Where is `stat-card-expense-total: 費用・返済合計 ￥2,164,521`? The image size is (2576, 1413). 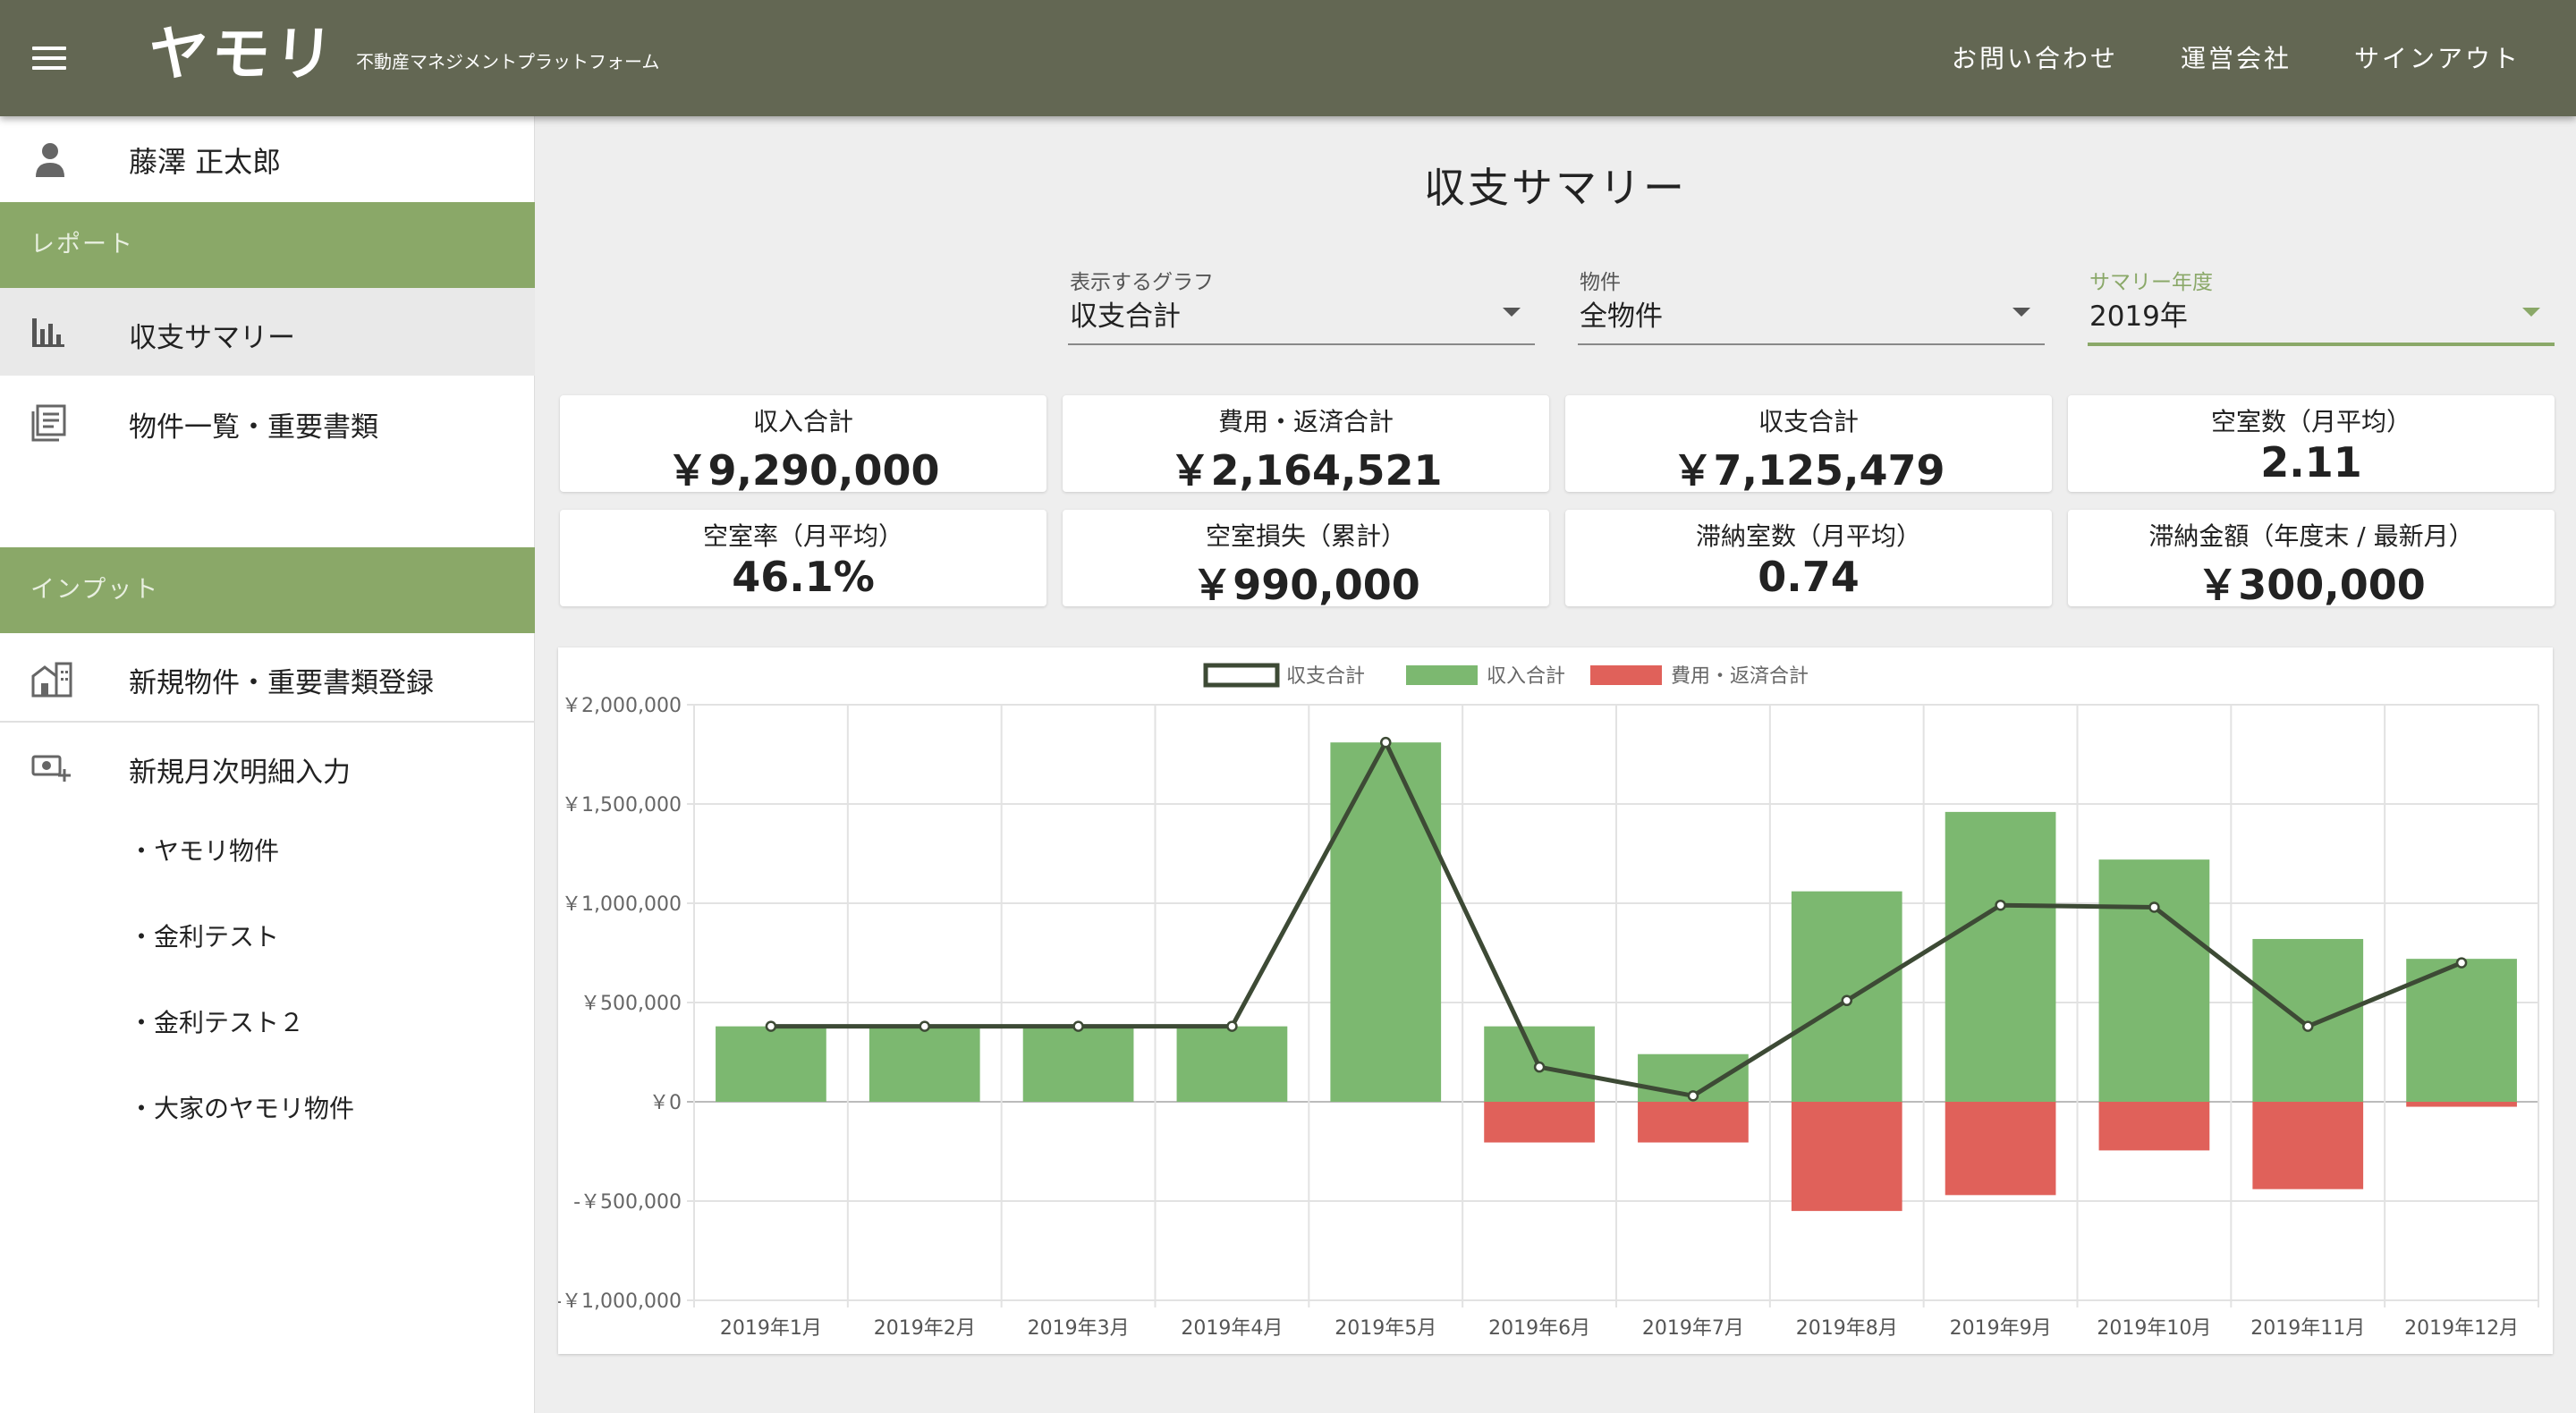 stat-card-expense-total: 費用・返済合計 ￥2,164,521 is located at coordinates (1306, 445).